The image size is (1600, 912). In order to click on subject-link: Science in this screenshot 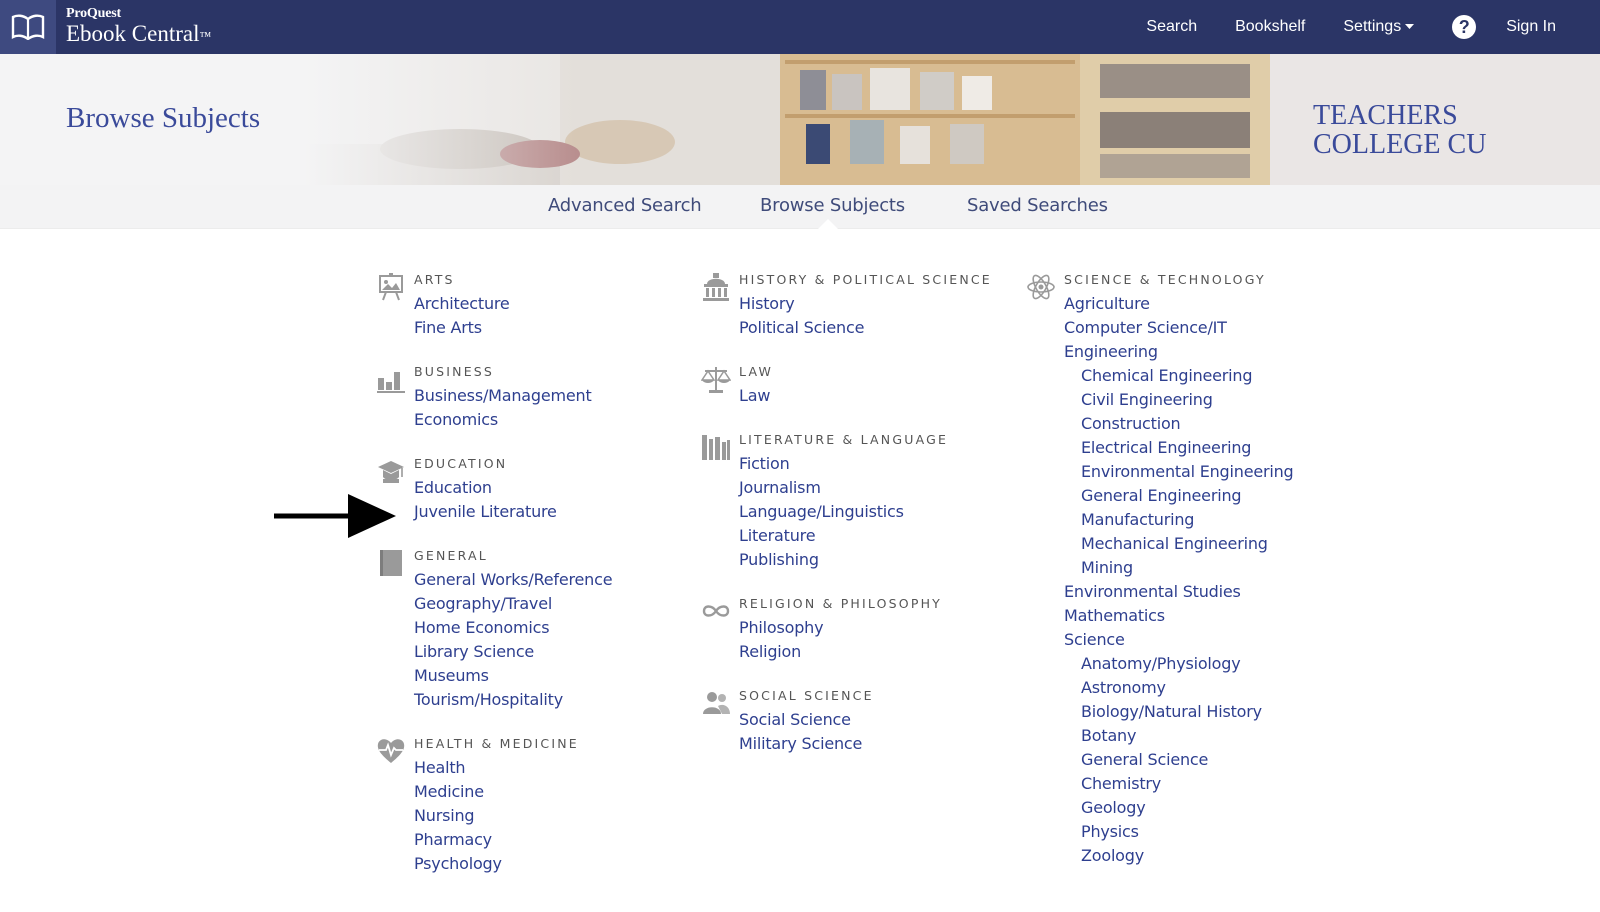, I will do `click(1205, 640)`.